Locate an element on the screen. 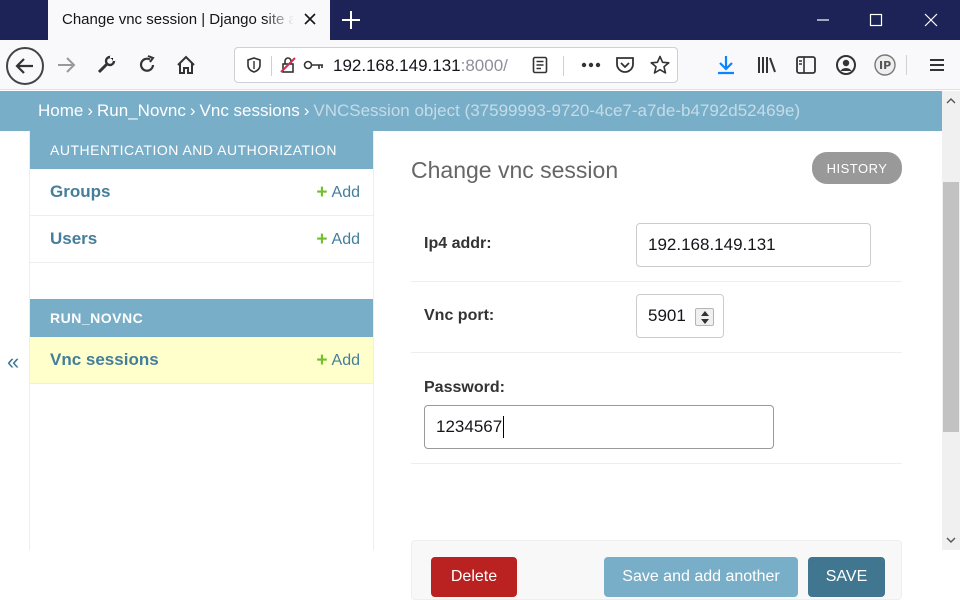  url-separator is located at coordinates (271, 66).